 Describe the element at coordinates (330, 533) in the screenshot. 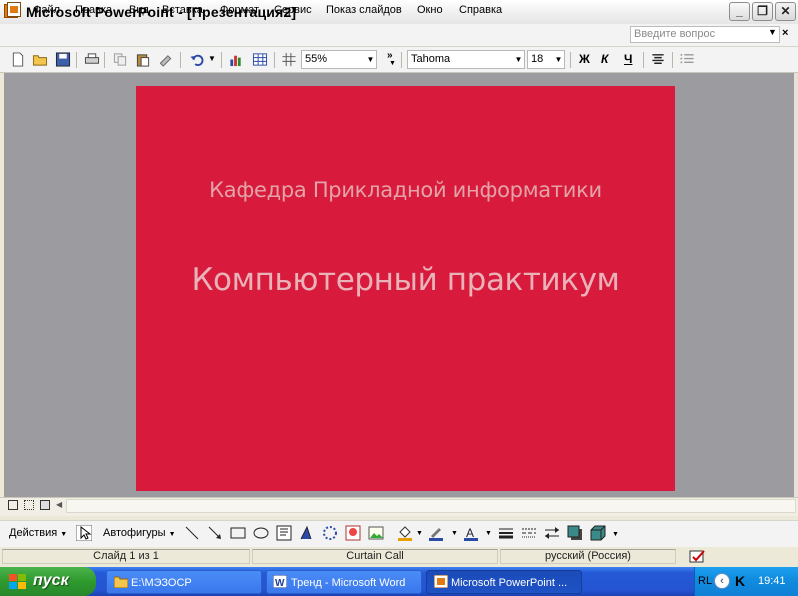

I see `diagram-icon` at that location.